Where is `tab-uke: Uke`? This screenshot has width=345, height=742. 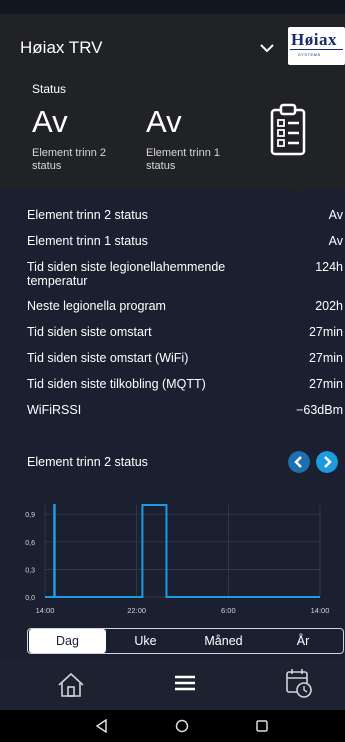 tab-uke: Uke is located at coordinates (145, 641).